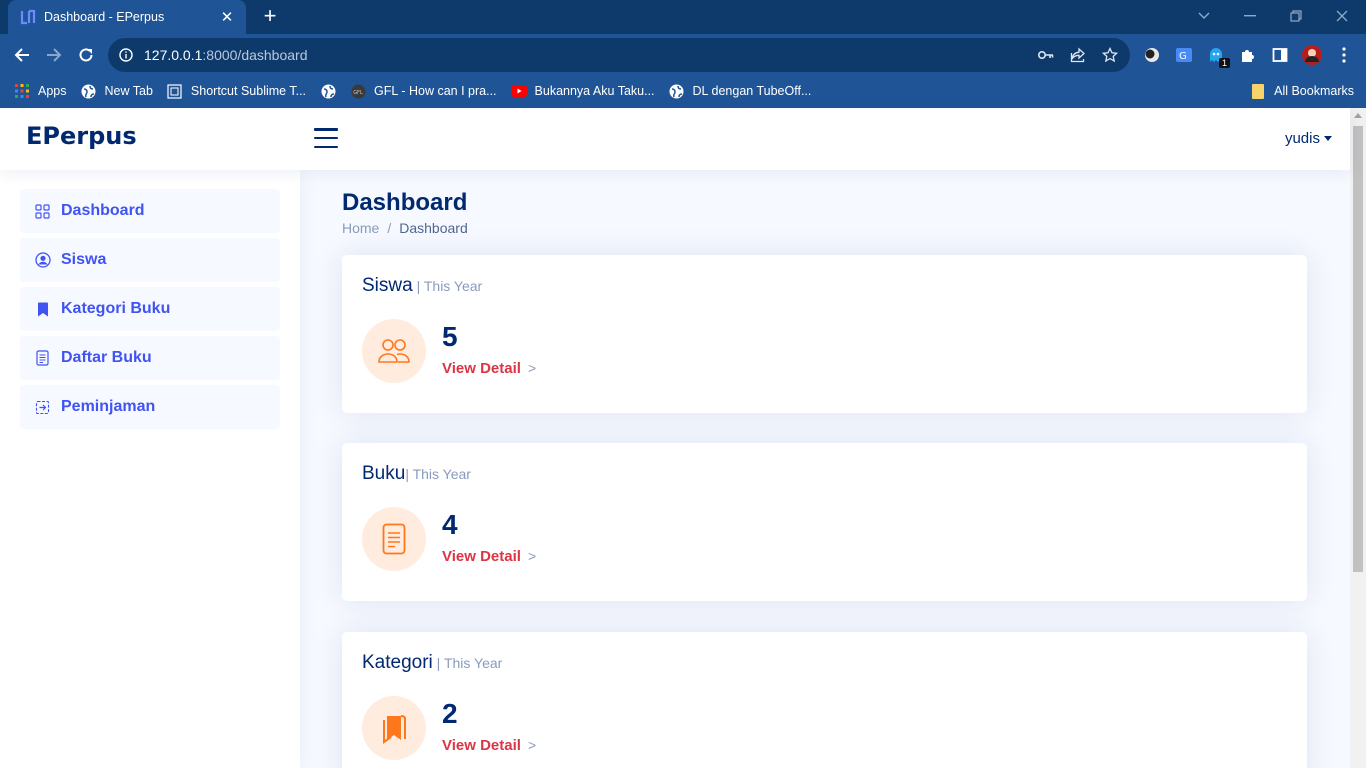 The width and height of the screenshot is (1366, 768). What do you see at coordinates (432, 662) in the screenshot?
I see `card-title: Kategori | This Year` at bounding box center [432, 662].